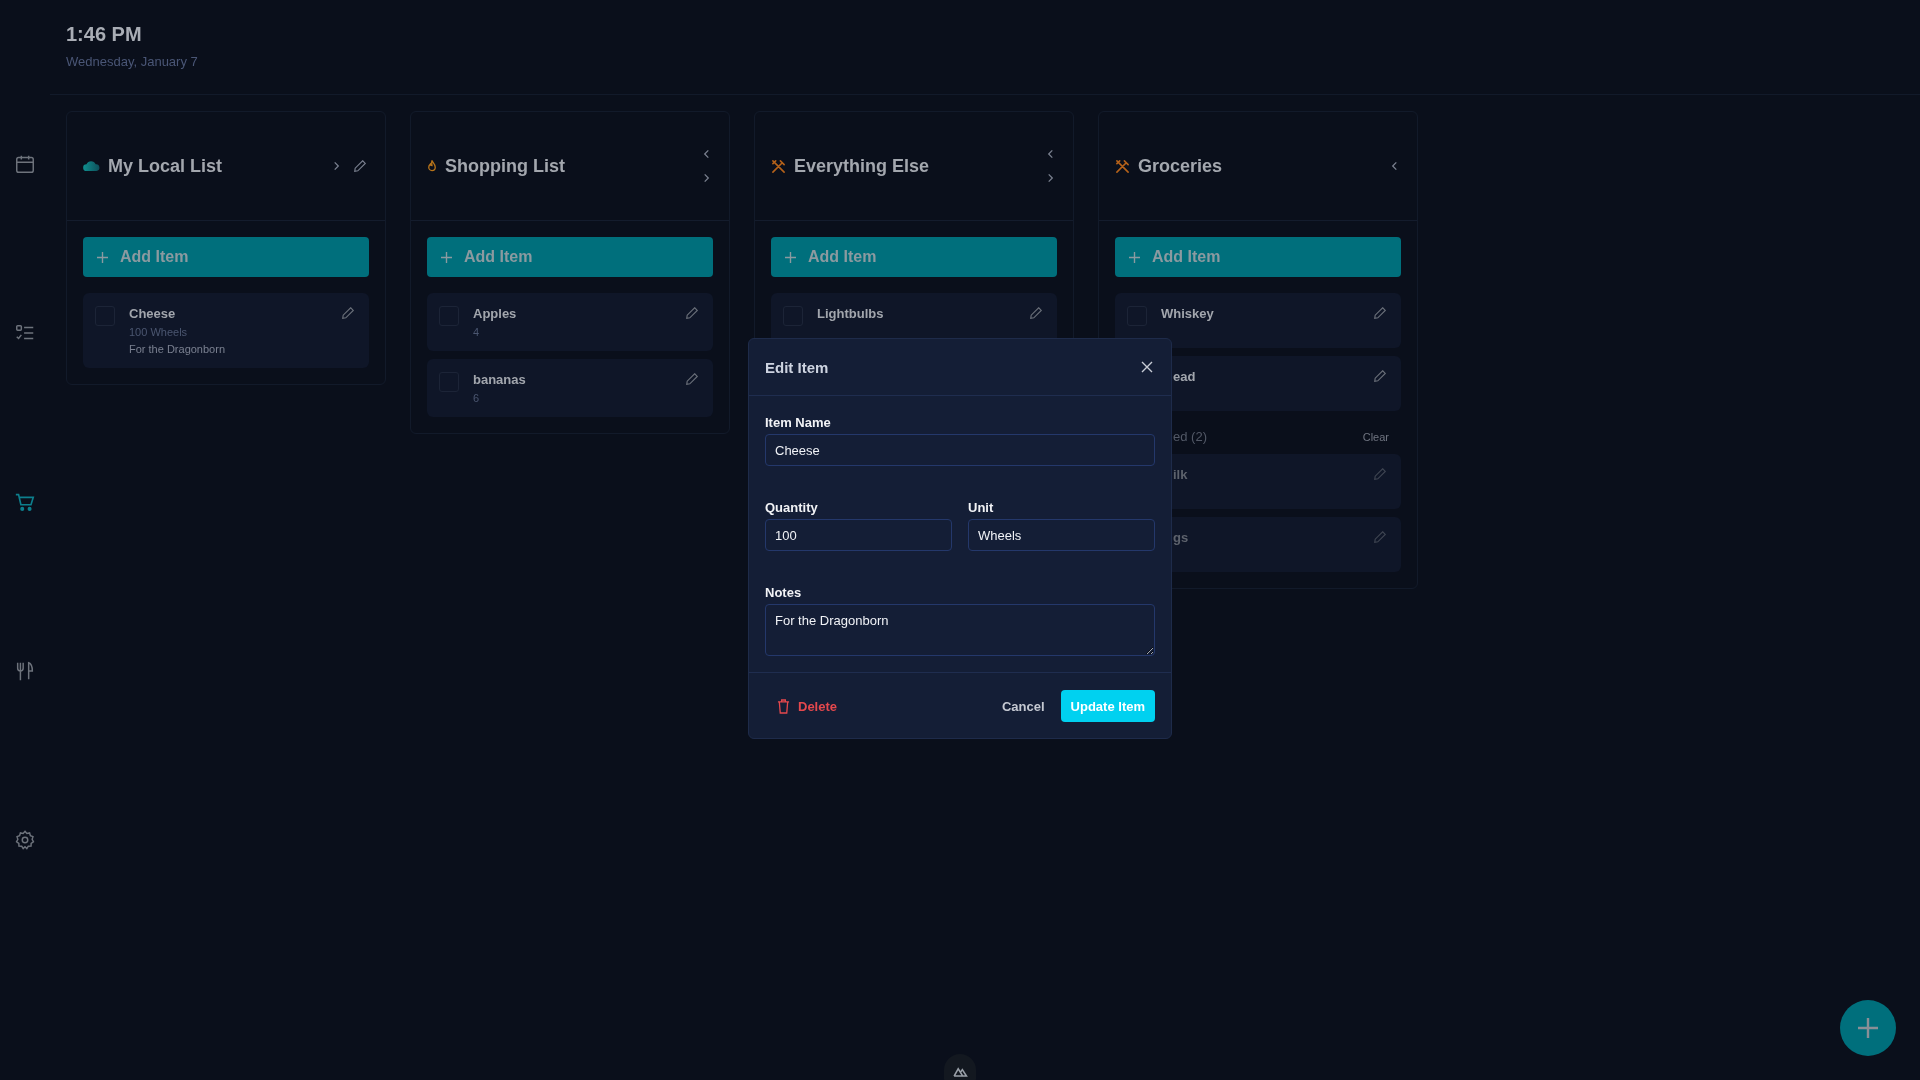 The image size is (1920, 1080). What do you see at coordinates (1190, 436) in the screenshot?
I see `checked-section-label: ed (2)` at bounding box center [1190, 436].